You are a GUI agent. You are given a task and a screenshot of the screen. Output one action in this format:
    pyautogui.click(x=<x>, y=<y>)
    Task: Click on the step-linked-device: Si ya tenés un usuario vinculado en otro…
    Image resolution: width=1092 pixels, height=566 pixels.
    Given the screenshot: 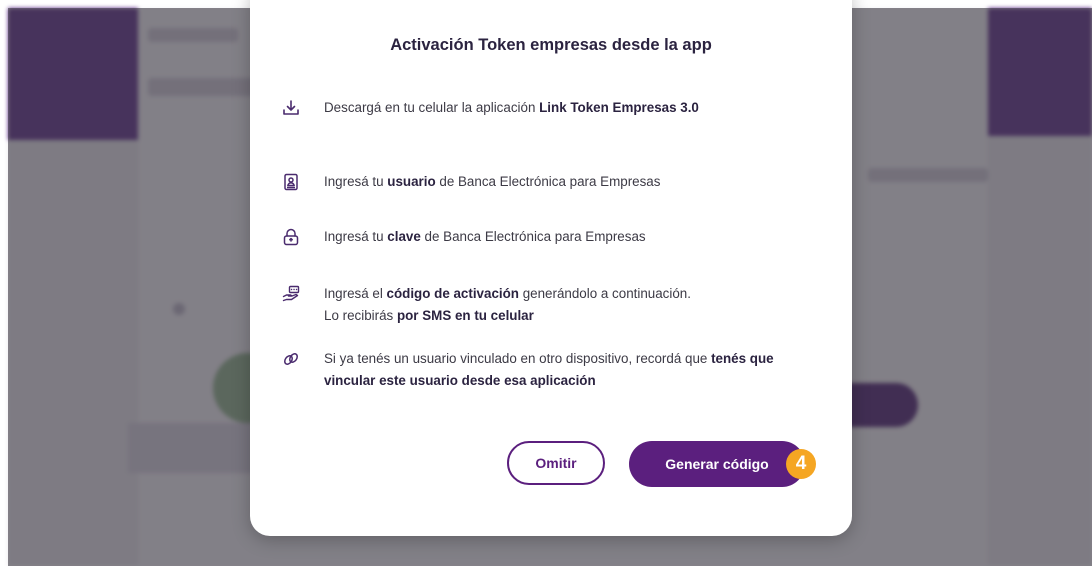 What is the action you would take?
    pyautogui.click(x=550, y=370)
    